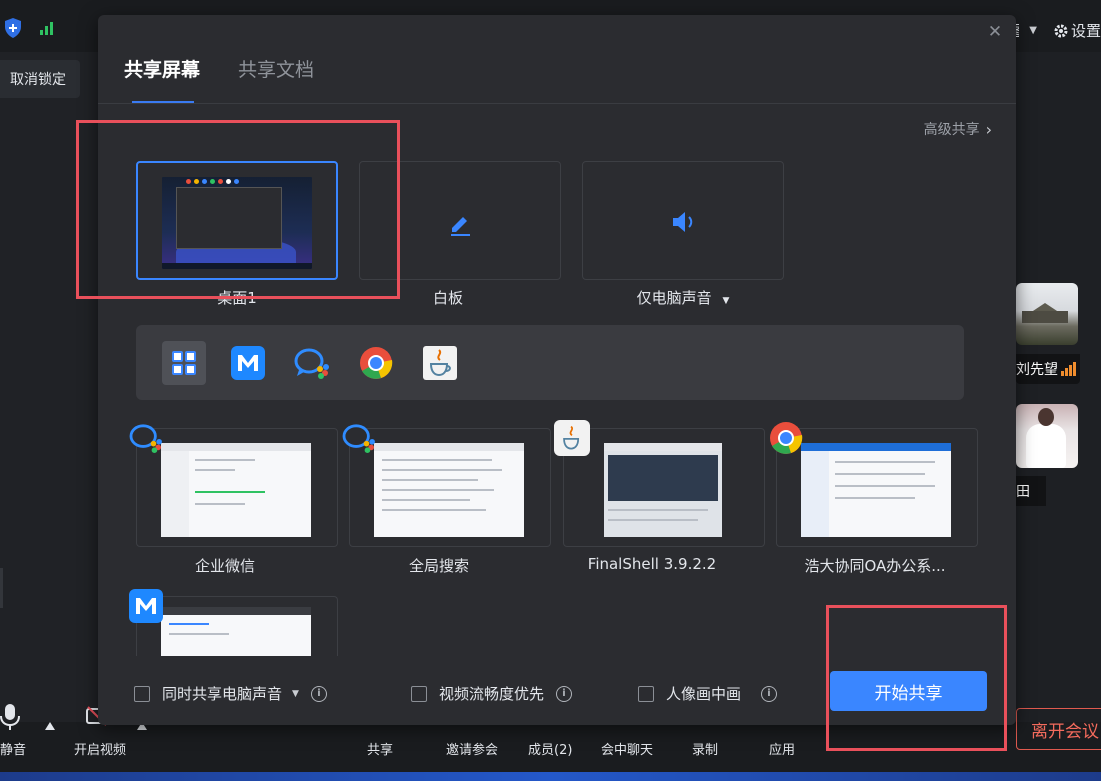 The image size is (1101, 781). I want to click on top-right-controls: 图 ▼ 设置, so click(1055, 30).